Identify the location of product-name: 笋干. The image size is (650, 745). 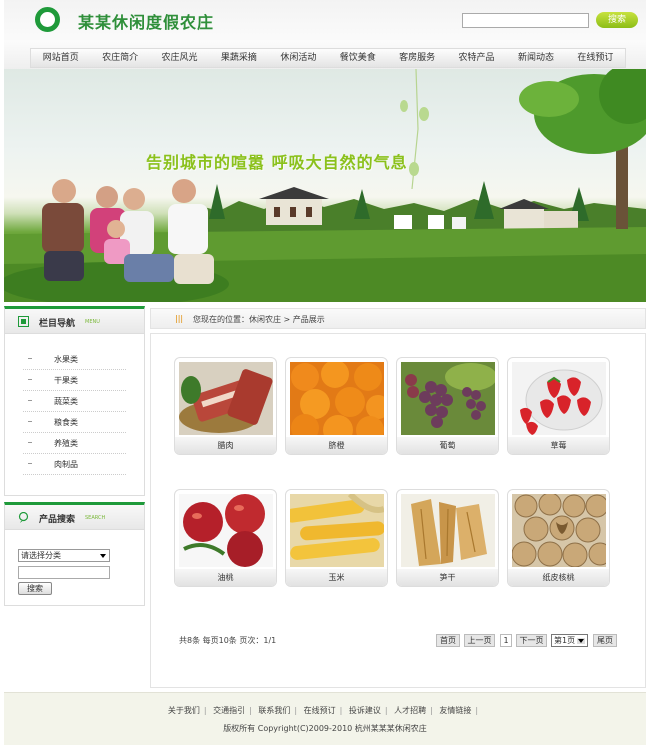
(447, 577).